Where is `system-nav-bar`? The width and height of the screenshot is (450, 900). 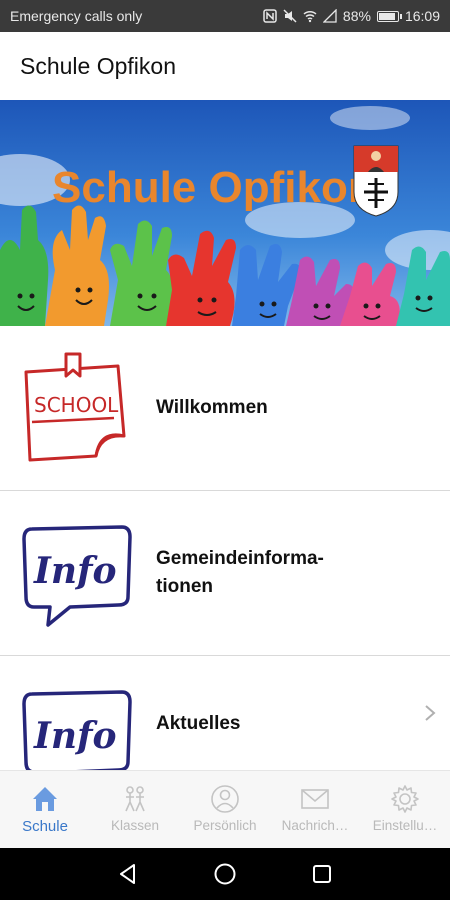
system-nav-bar is located at coordinates (225, 874).